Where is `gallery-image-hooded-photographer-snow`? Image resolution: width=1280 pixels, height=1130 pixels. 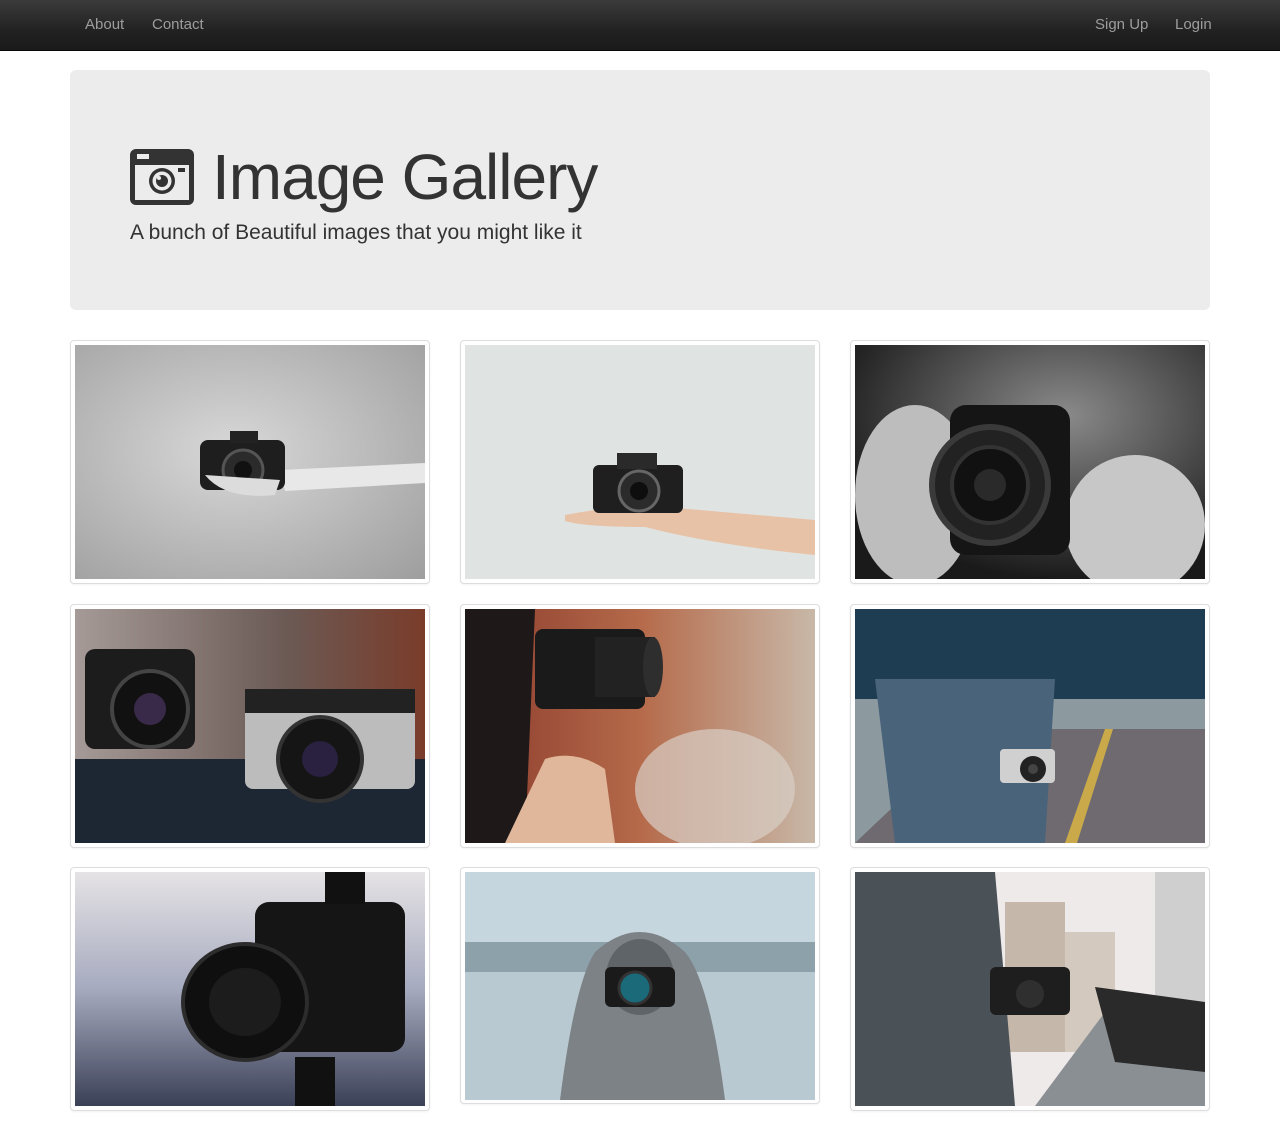
gallery-image-hooded-photographer-snow is located at coordinates (640, 986).